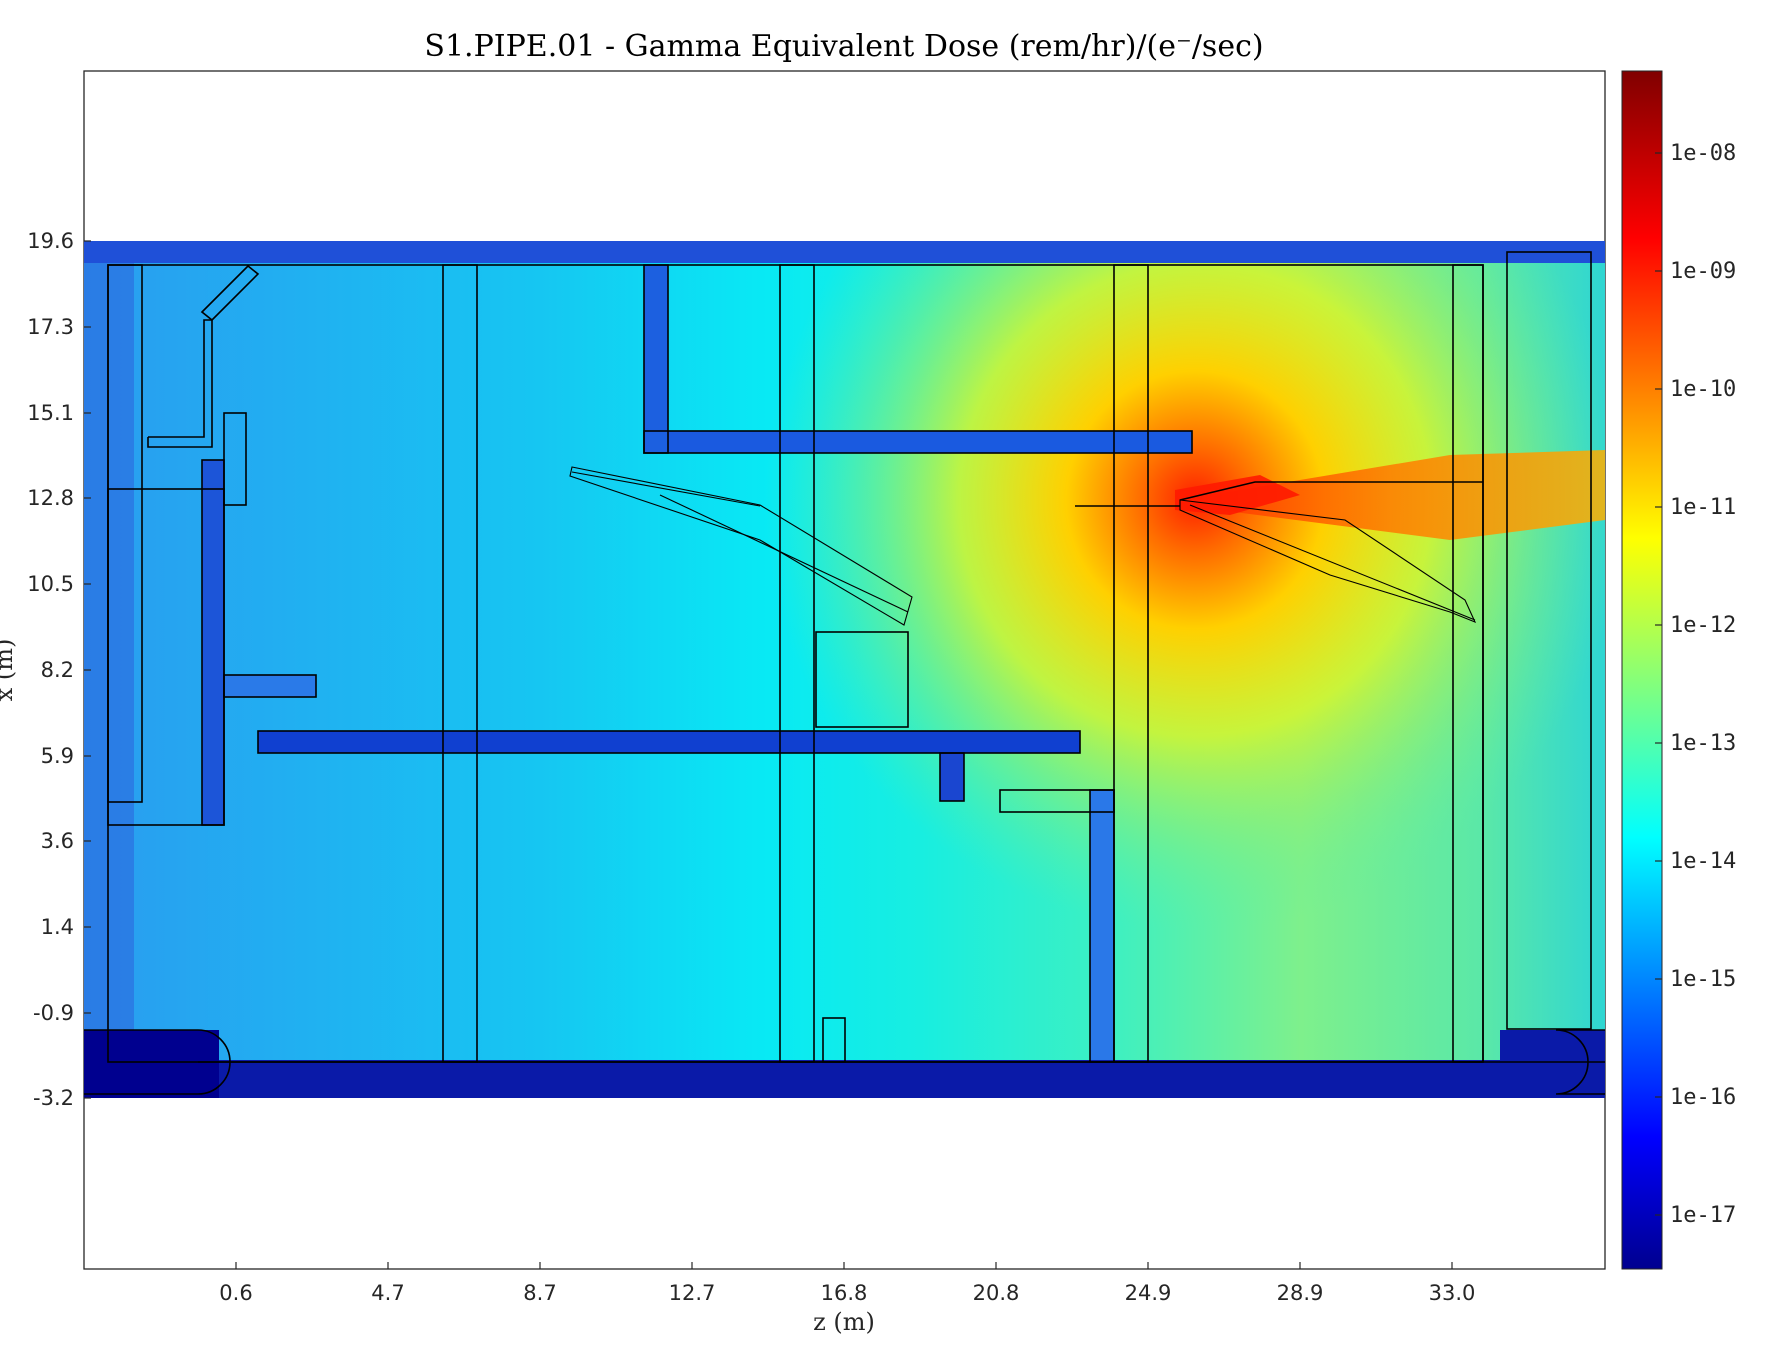 This screenshot has height=1350, width=1770. What do you see at coordinates (692, 1293) in the screenshot?
I see `x-tick-label: 12.7` at bounding box center [692, 1293].